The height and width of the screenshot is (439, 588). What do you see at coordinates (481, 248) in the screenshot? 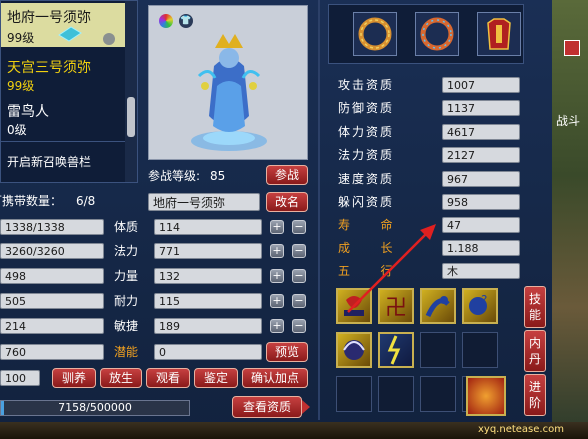
I see `growth-value: 1.188` at bounding box center [481, 248].